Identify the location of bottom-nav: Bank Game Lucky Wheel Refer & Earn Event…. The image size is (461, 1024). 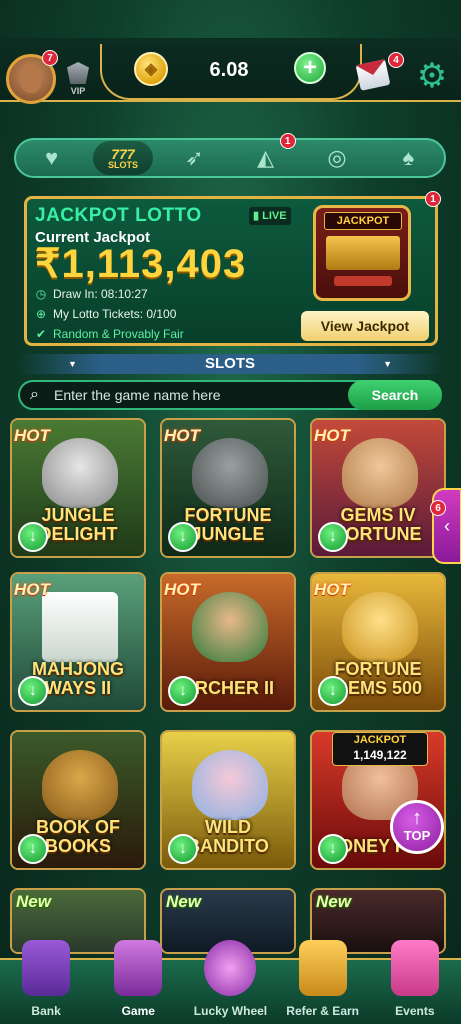
(230, 982).